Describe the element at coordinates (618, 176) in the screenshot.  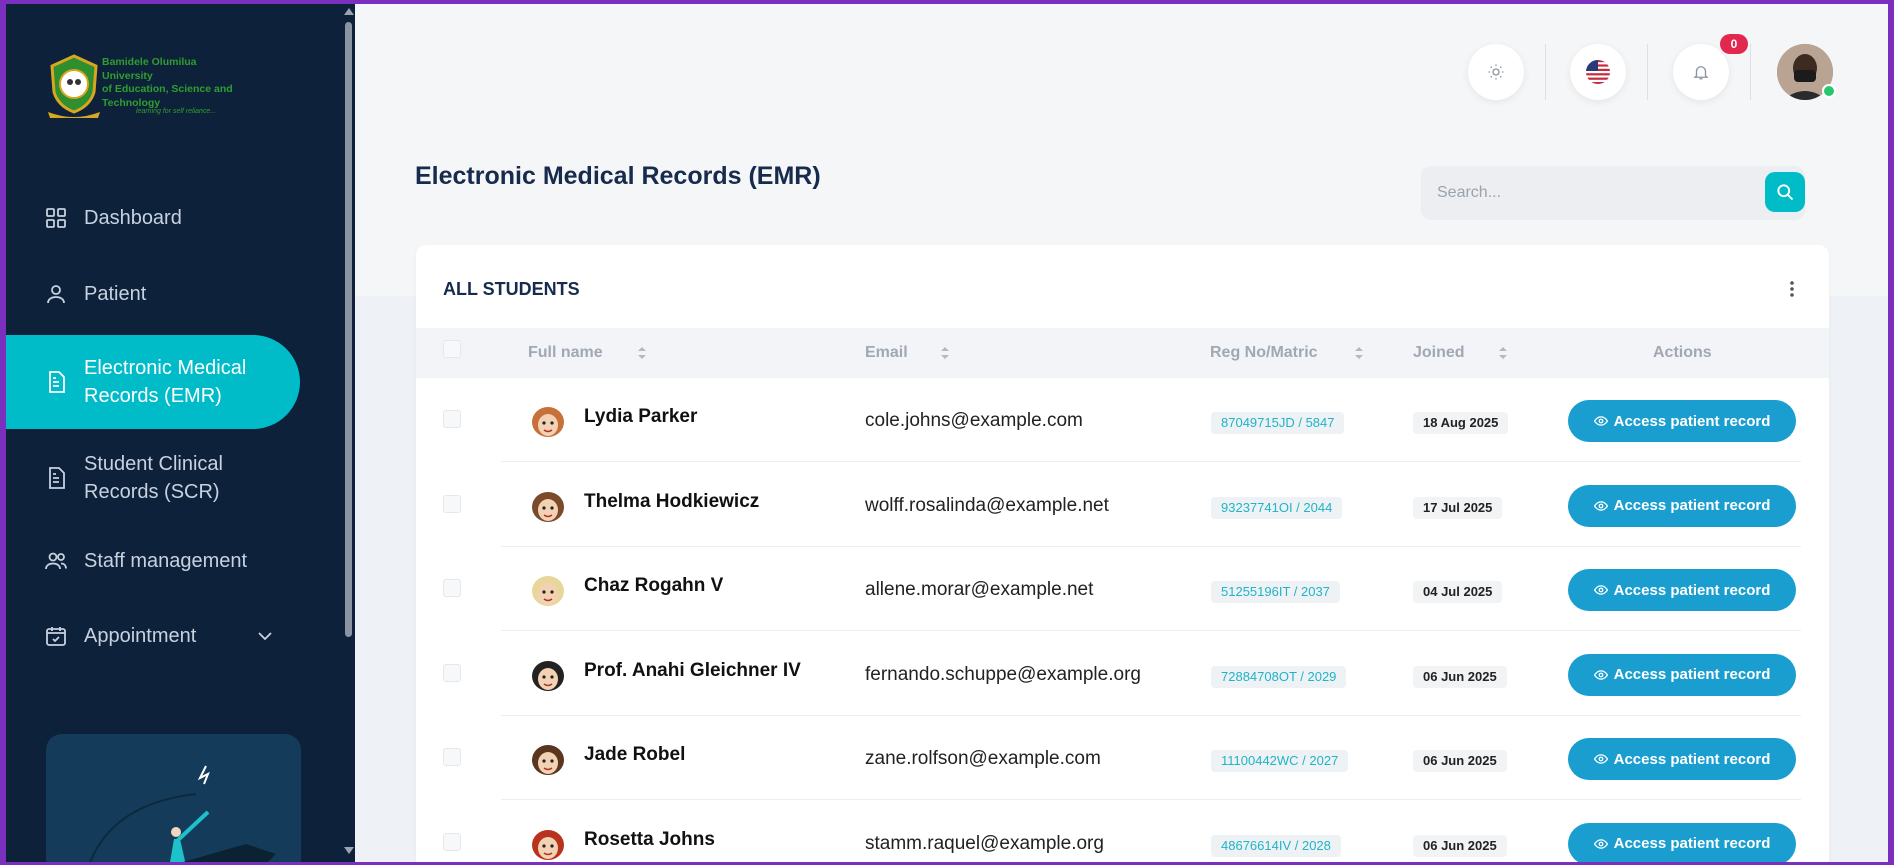
I see `page-title: Electronic Medical Records (EMR)` at that location.